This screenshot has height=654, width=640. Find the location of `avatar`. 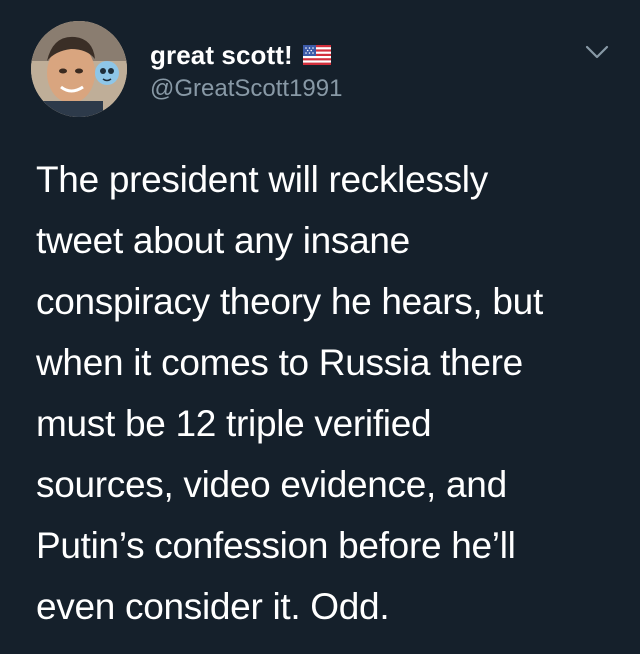

avatar is located at coordinates (79, 69).